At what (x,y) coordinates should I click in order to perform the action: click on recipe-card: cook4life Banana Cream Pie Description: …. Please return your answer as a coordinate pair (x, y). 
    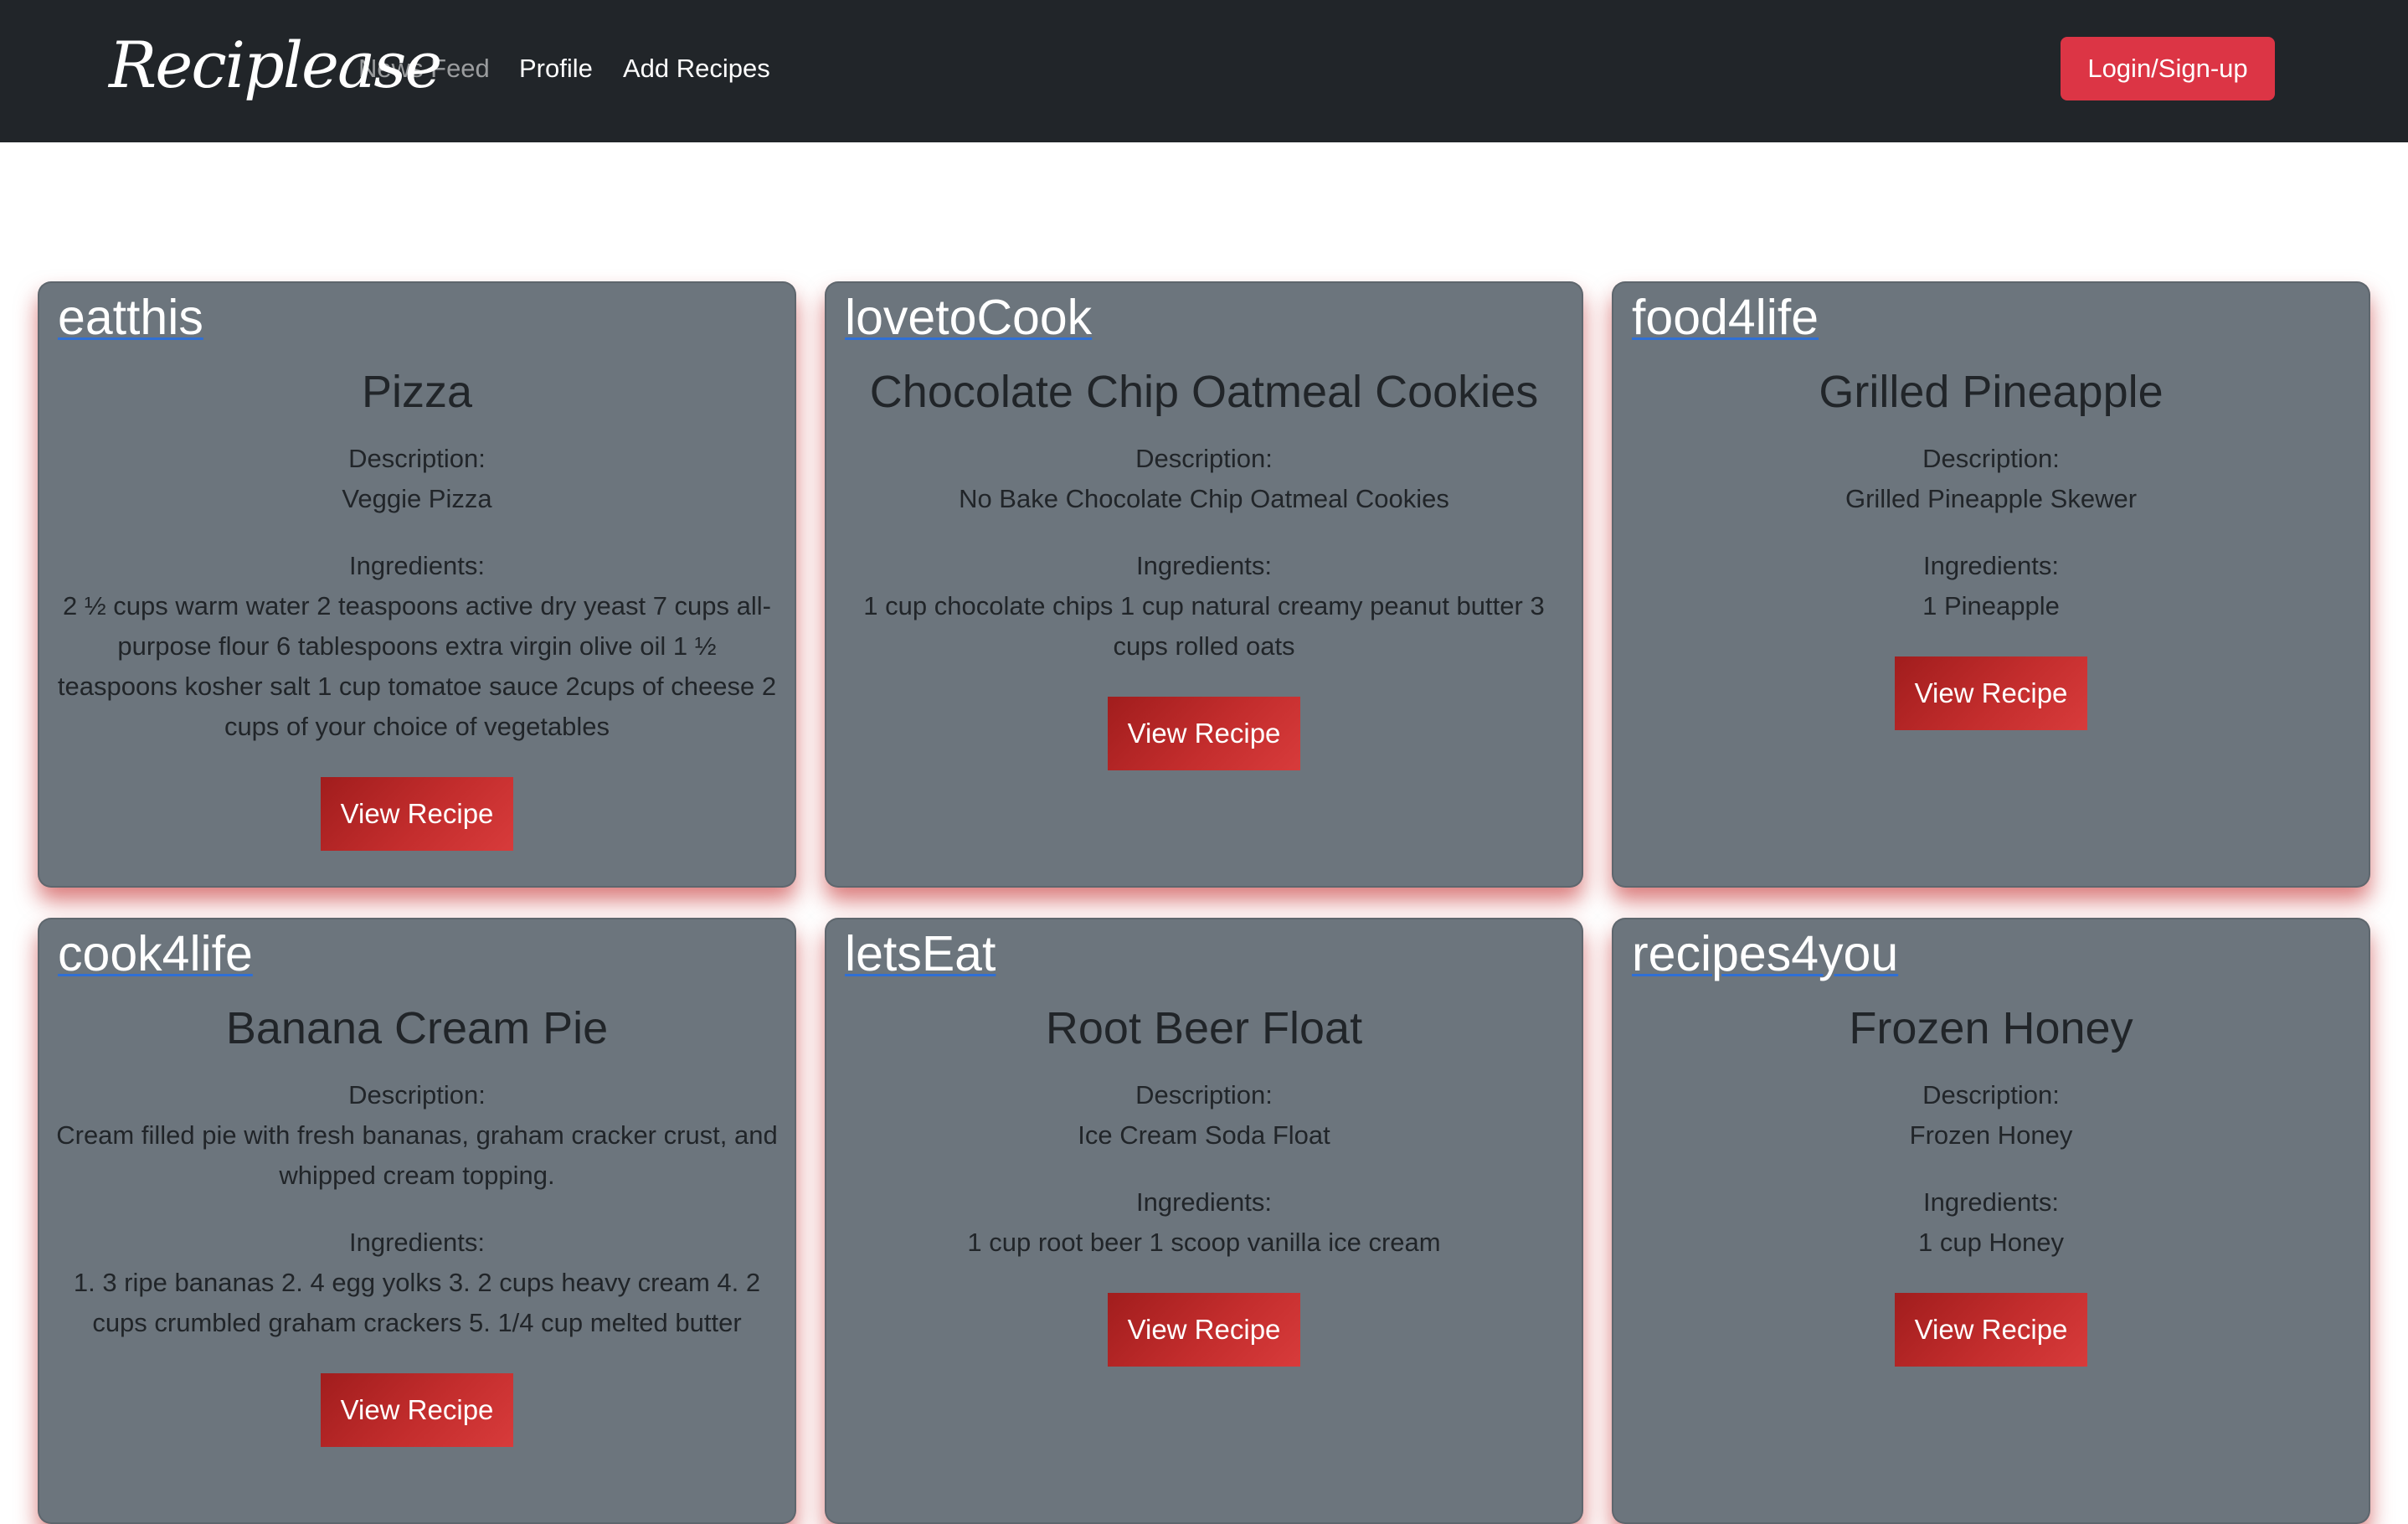
    Looking at the image, I should click on (417, 1221).